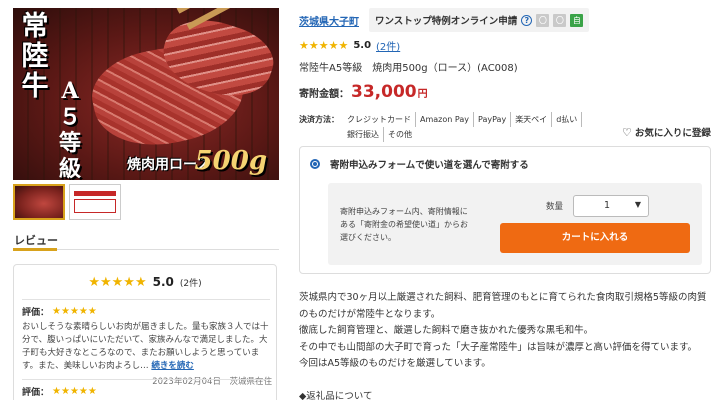 The width and height of the screenshot is (720, 400). What do you see at coordinates (567, 119) in the screenshot?
I see `payment-method: d払い` at bounding box center [567, 119].